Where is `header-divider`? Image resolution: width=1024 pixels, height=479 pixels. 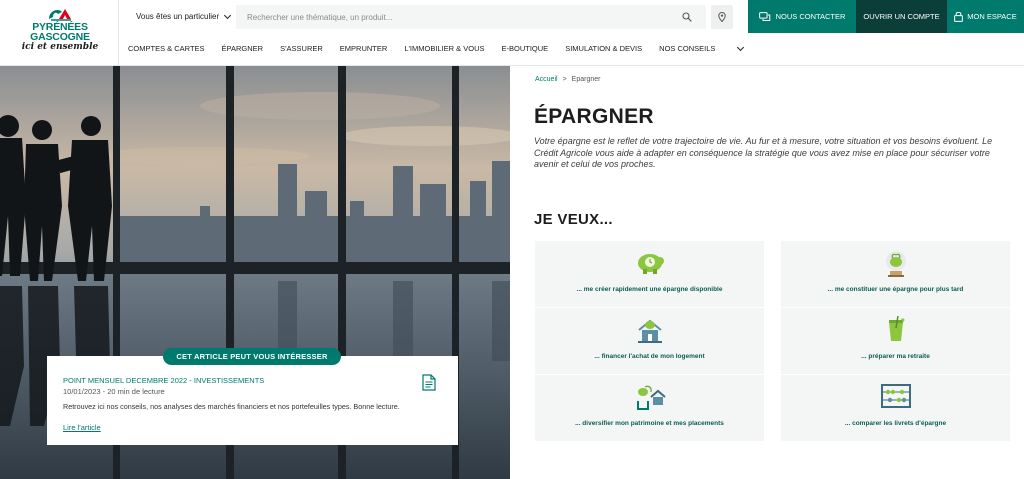 header-divider is located at coordinates (118, 33).